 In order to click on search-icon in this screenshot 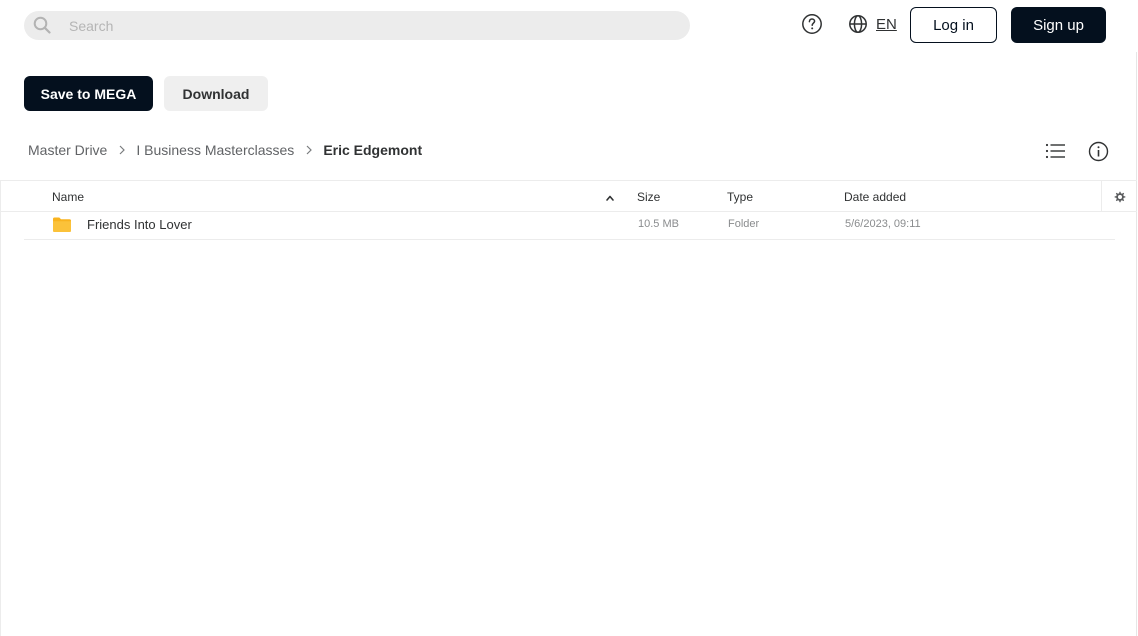, I will do `click(42, 25)`.